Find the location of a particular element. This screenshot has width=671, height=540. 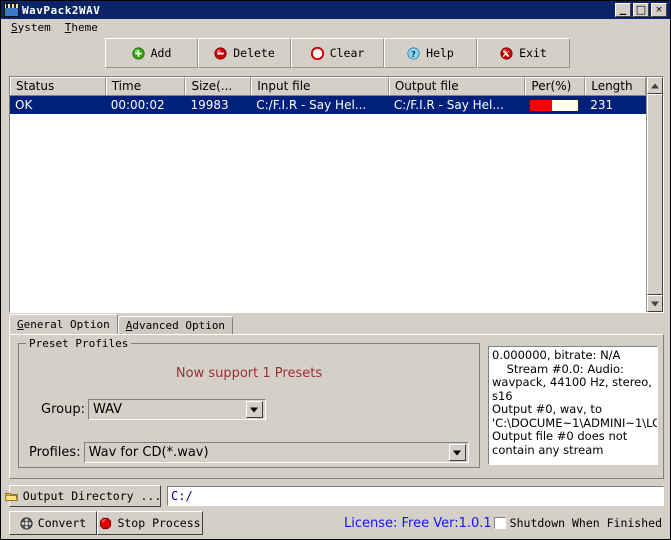

menu-bar: System Theme is located at coordinates (335, 27).